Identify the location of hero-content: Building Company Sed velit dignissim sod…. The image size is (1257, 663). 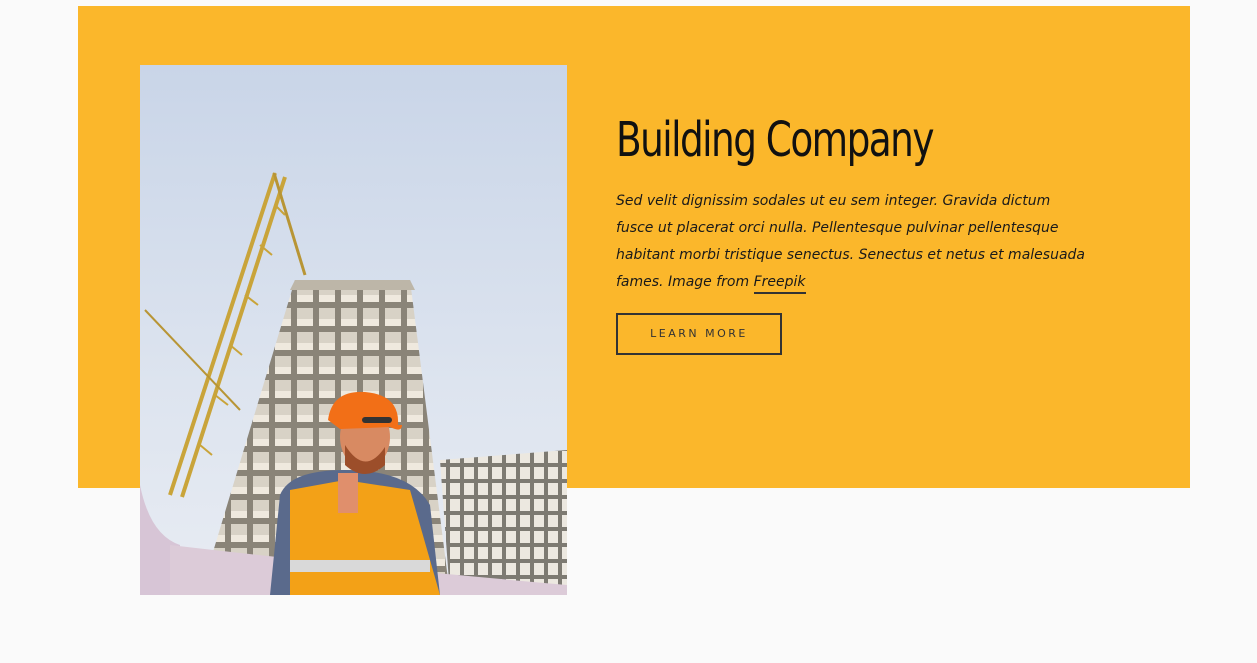
(851, 233).